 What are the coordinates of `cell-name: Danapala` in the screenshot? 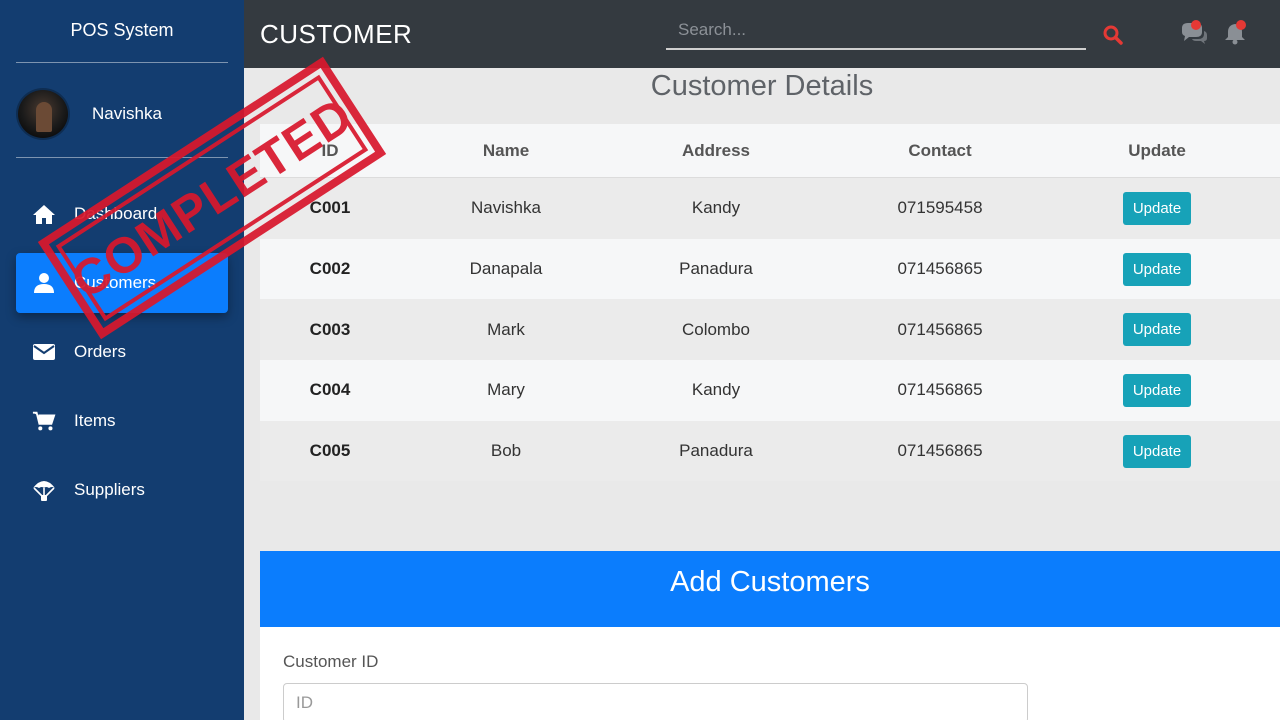 It's located at (506, 269).